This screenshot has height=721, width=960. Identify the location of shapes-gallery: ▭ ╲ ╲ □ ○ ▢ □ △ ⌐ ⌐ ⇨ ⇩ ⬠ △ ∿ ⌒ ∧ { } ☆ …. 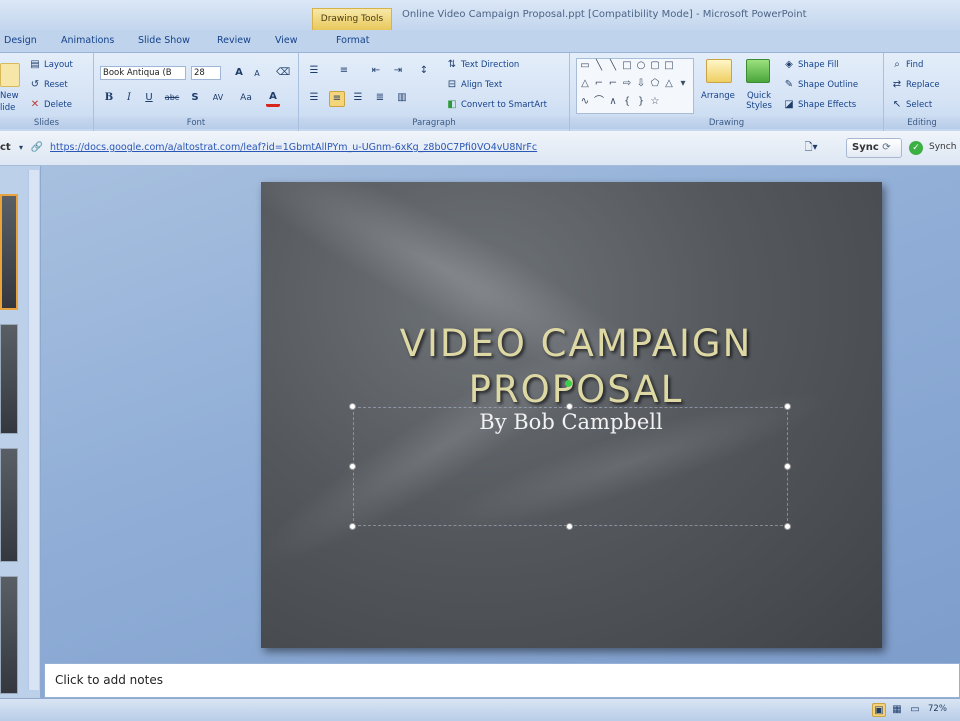
(635, 86).